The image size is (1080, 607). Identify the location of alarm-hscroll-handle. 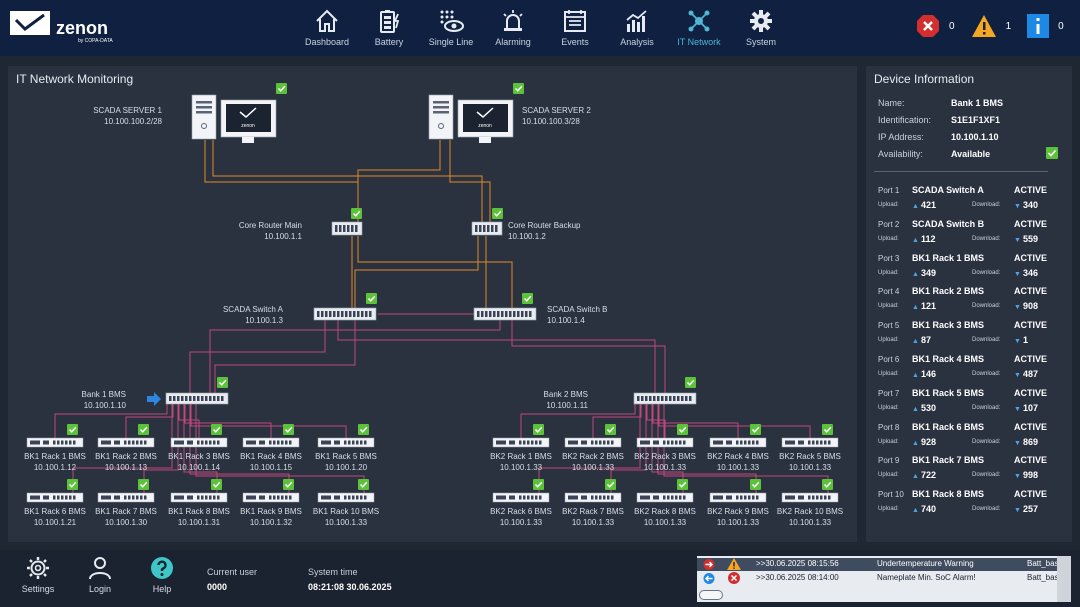
(711, 595).